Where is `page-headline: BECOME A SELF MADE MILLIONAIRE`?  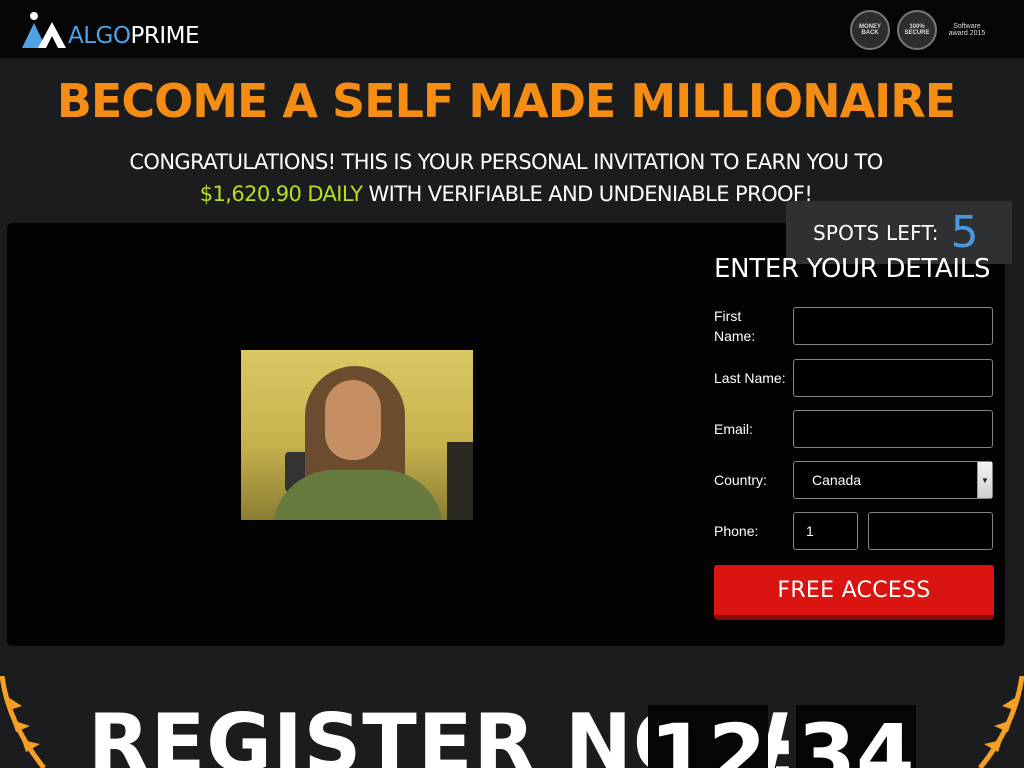
page-headline: BECOME A SELF MADE MILLIONAIRE is located at coordinates (506, 101).